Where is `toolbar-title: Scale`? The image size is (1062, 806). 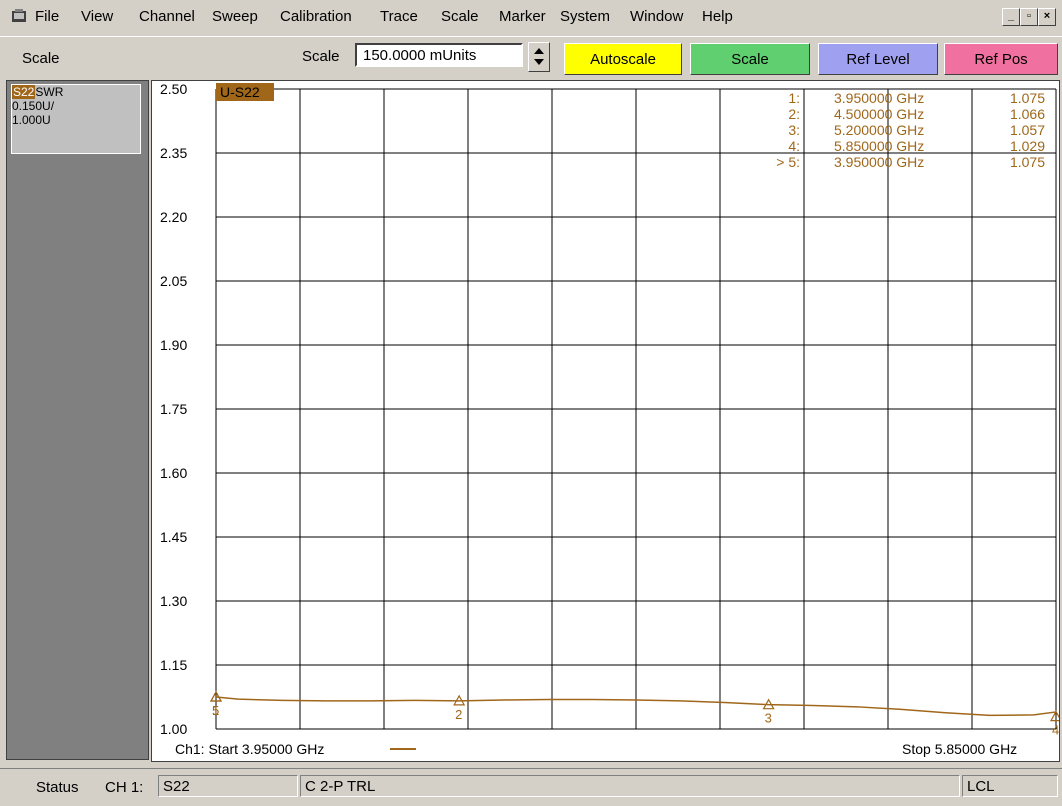 toolbar-title: Scale is located at coordinates (41, 58).